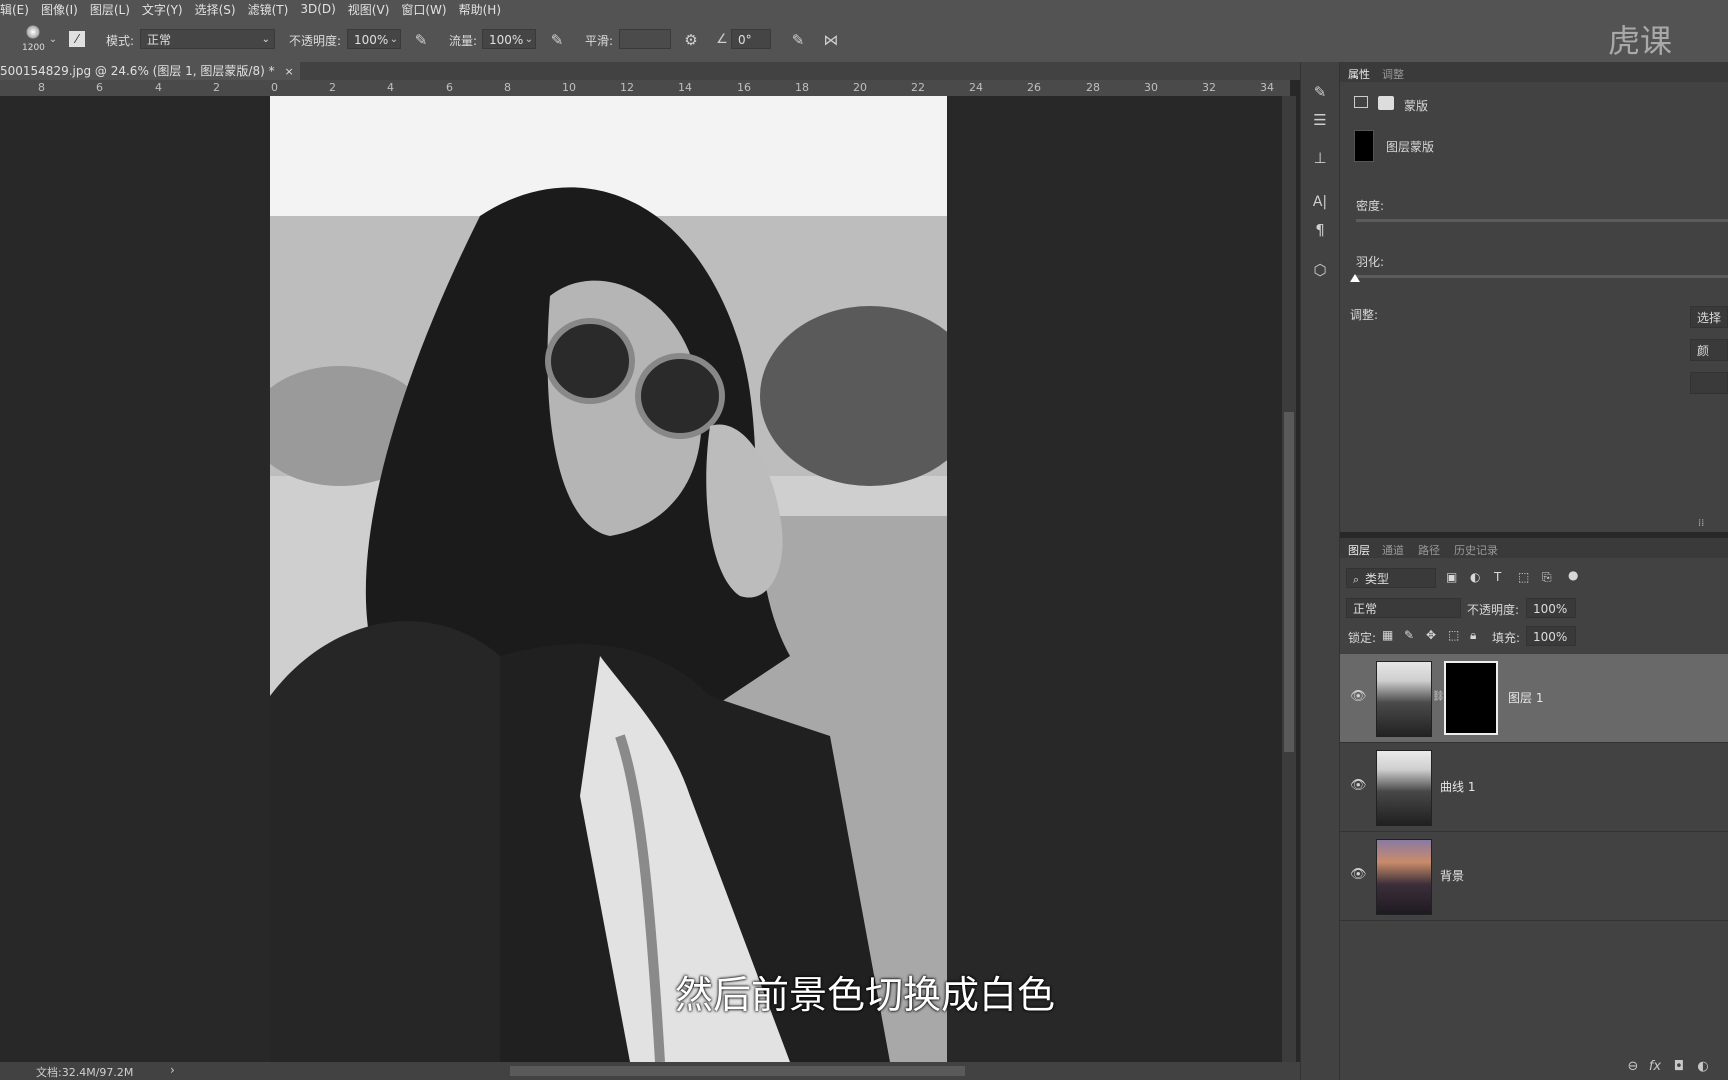  Describe the element at coordinates (1320, 120) in the screenshot. I see `adjustment-sliders-icon: ☰` at that location.